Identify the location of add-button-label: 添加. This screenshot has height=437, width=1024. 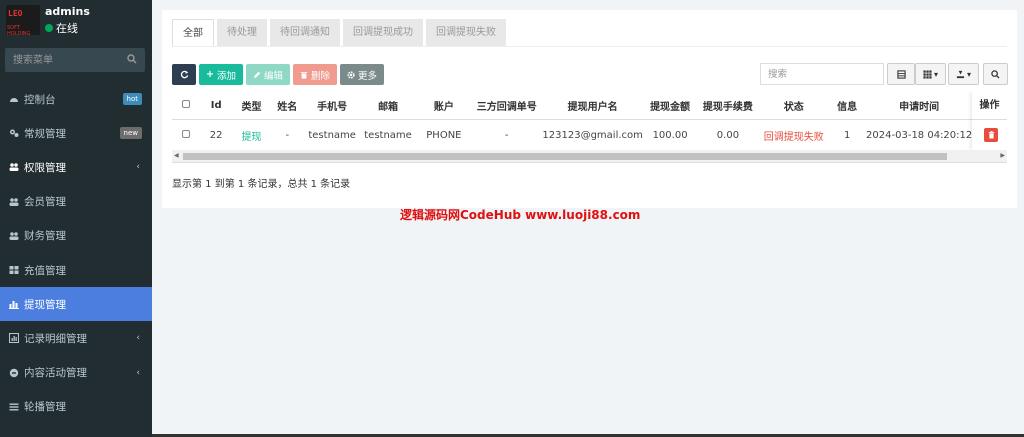
(226, 76).